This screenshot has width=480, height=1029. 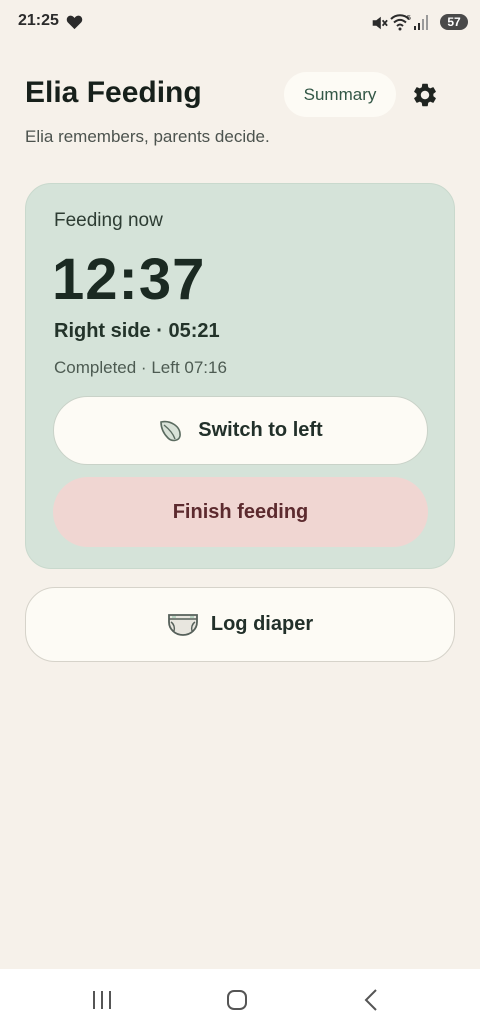 I want to click on home-icon, so click(x=237, y=1000).